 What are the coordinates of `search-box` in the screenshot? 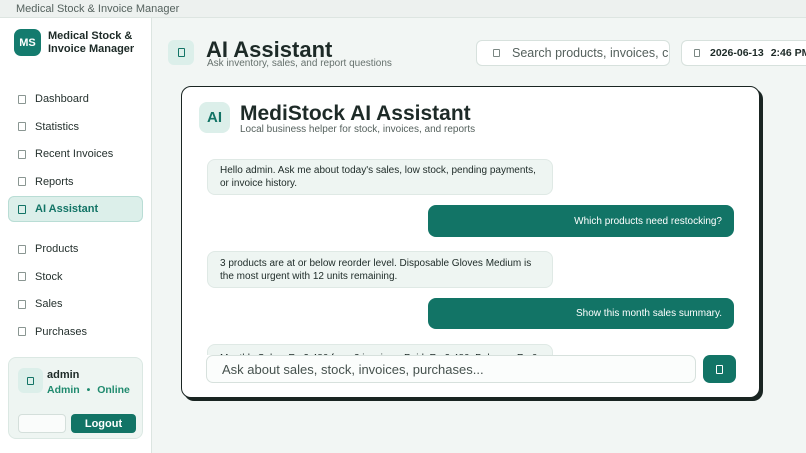 It's located at (573, 53).